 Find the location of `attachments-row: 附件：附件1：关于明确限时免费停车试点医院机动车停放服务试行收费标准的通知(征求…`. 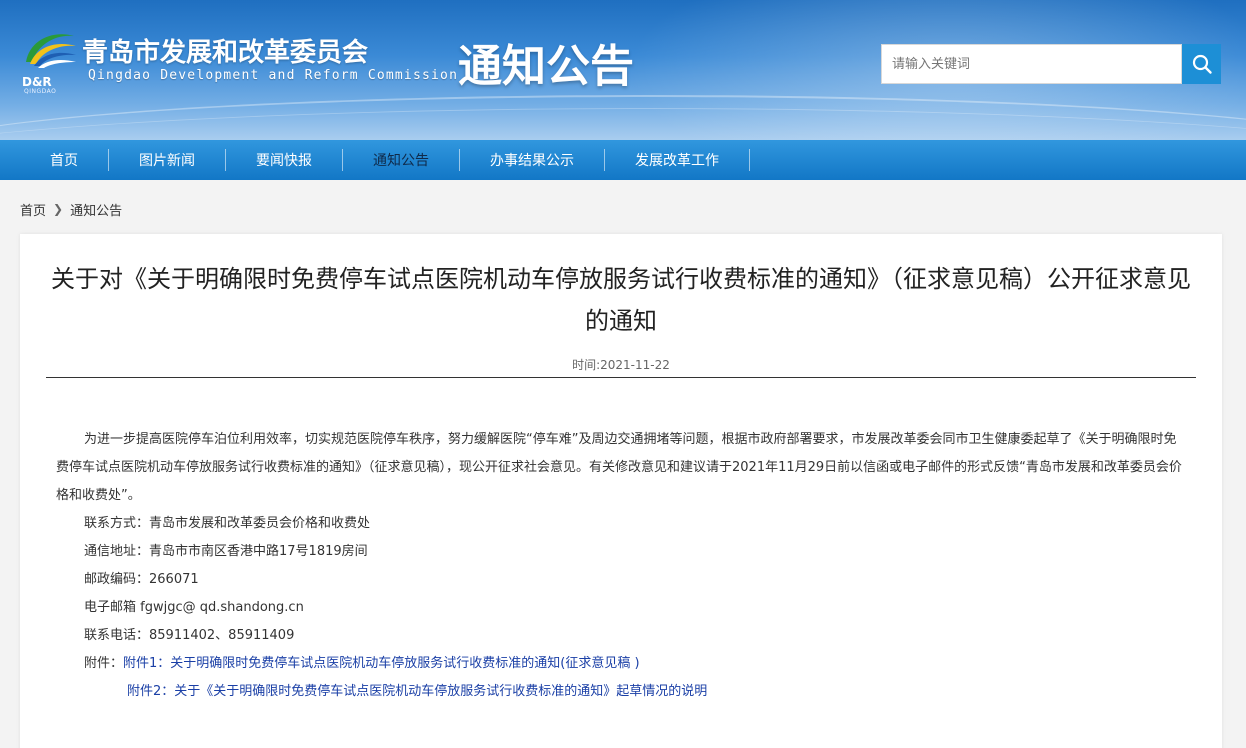

attachments-row: 附件：附件1：关于明确限时免费停车试点医院机动车停放服务试行收费标准的通知(征求… is located at coordinates (621, 664).